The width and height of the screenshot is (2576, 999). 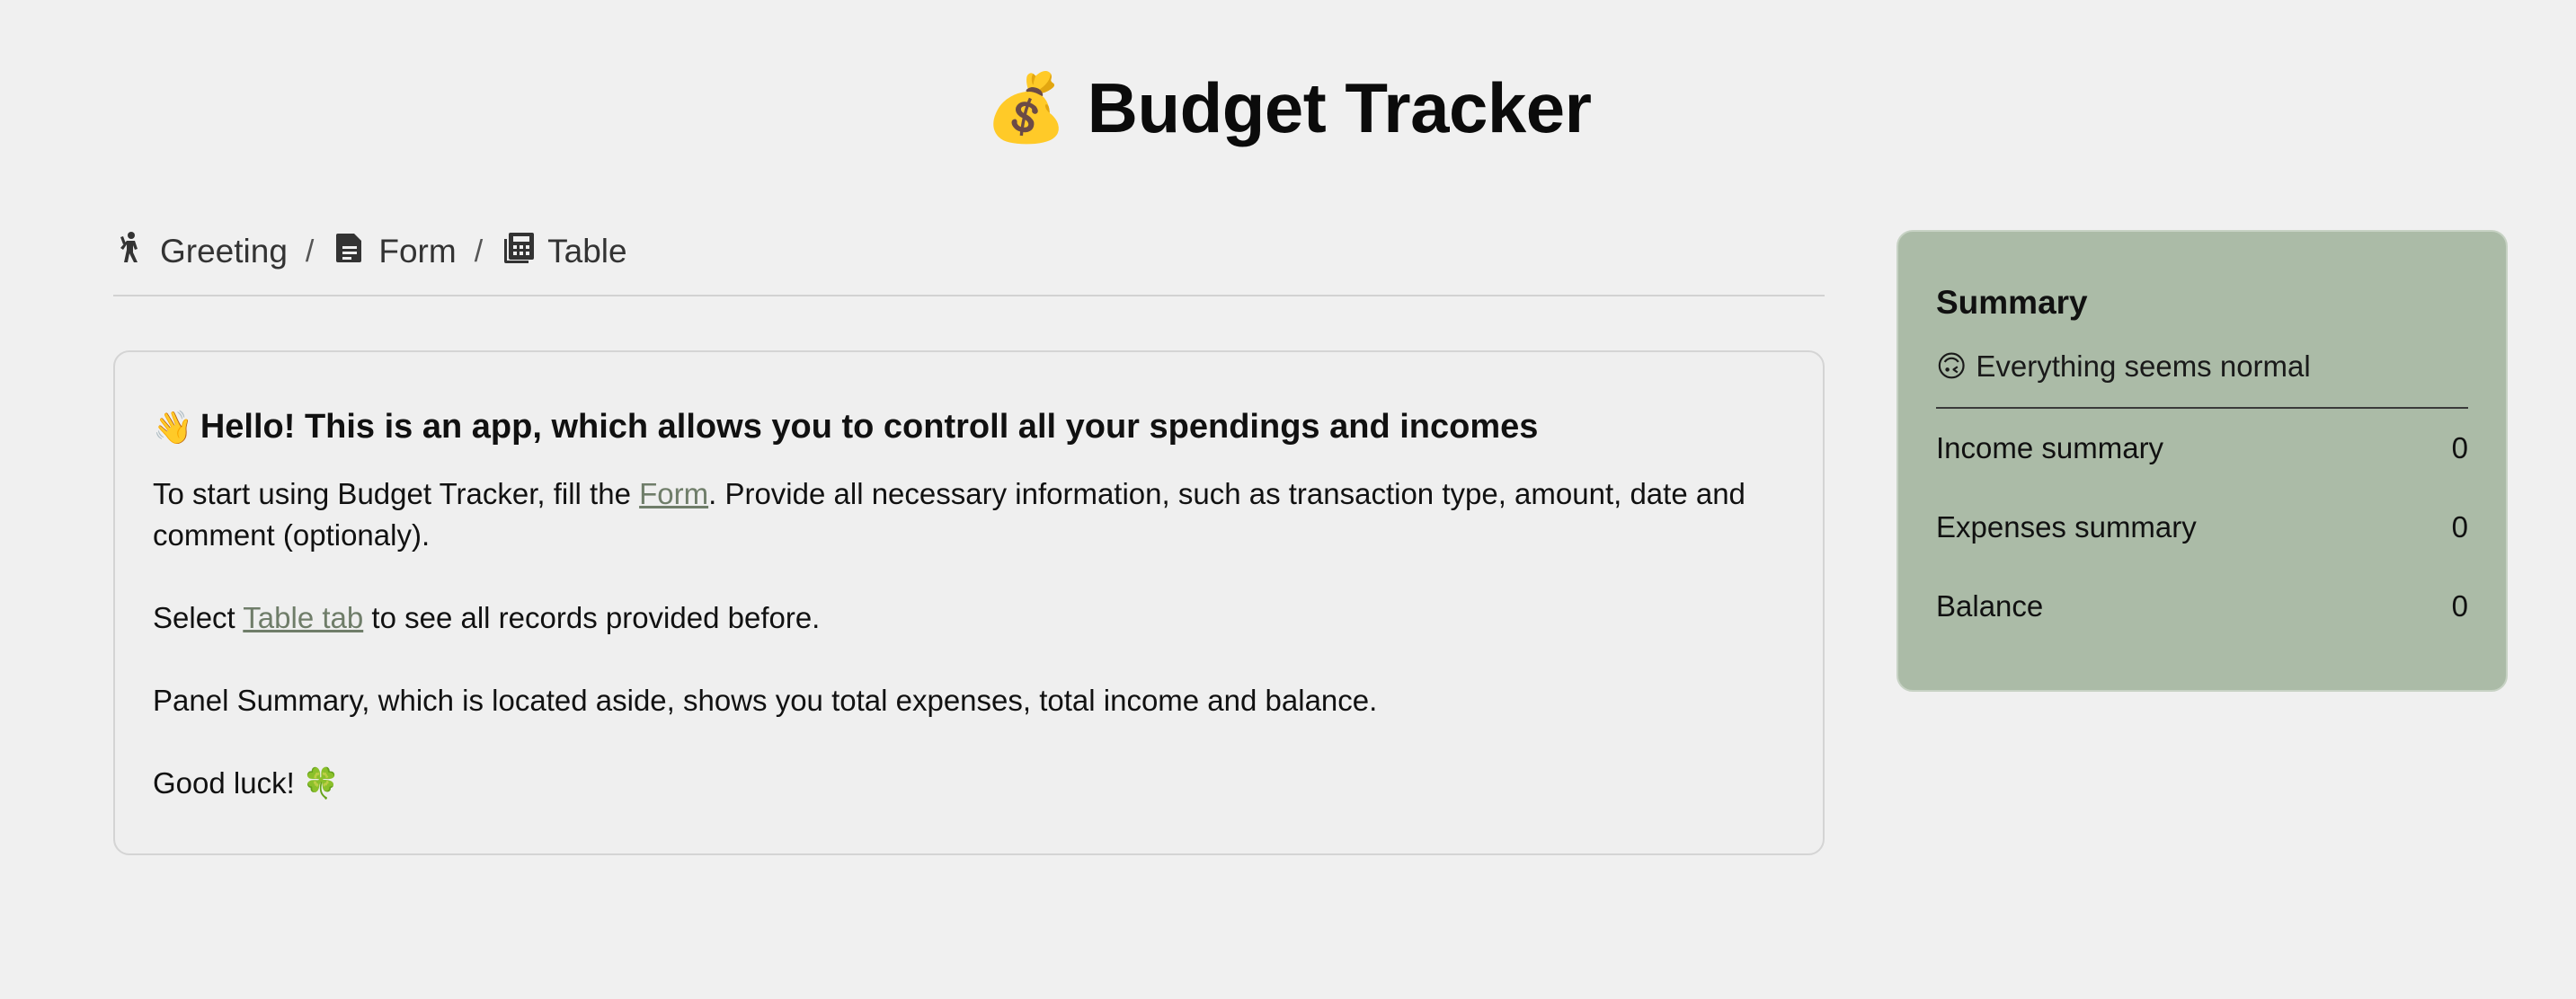 I want to click on tab-table: Table, so click(x=564, y=252).